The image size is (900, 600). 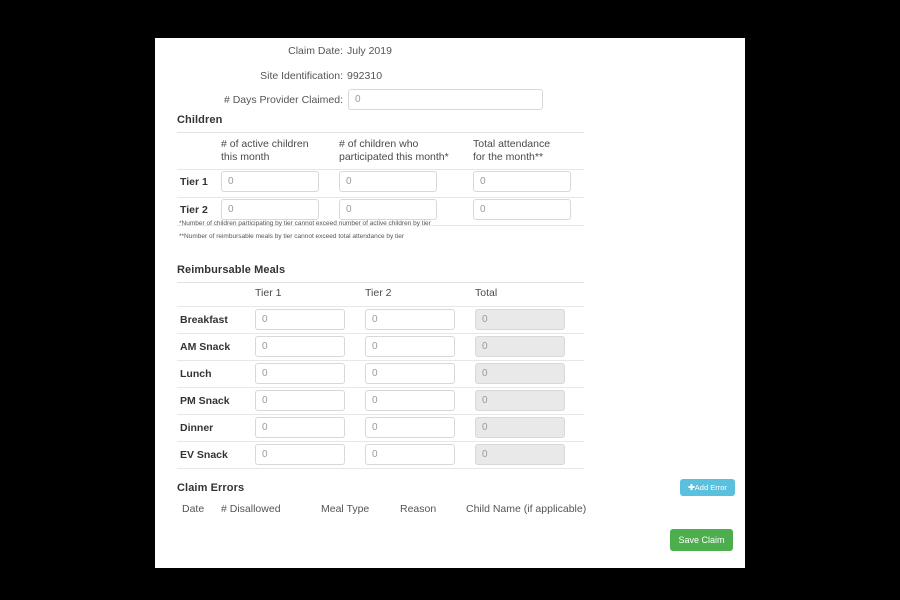 I want to click on children-tier1-participated-input, so click(x=388, y=181).